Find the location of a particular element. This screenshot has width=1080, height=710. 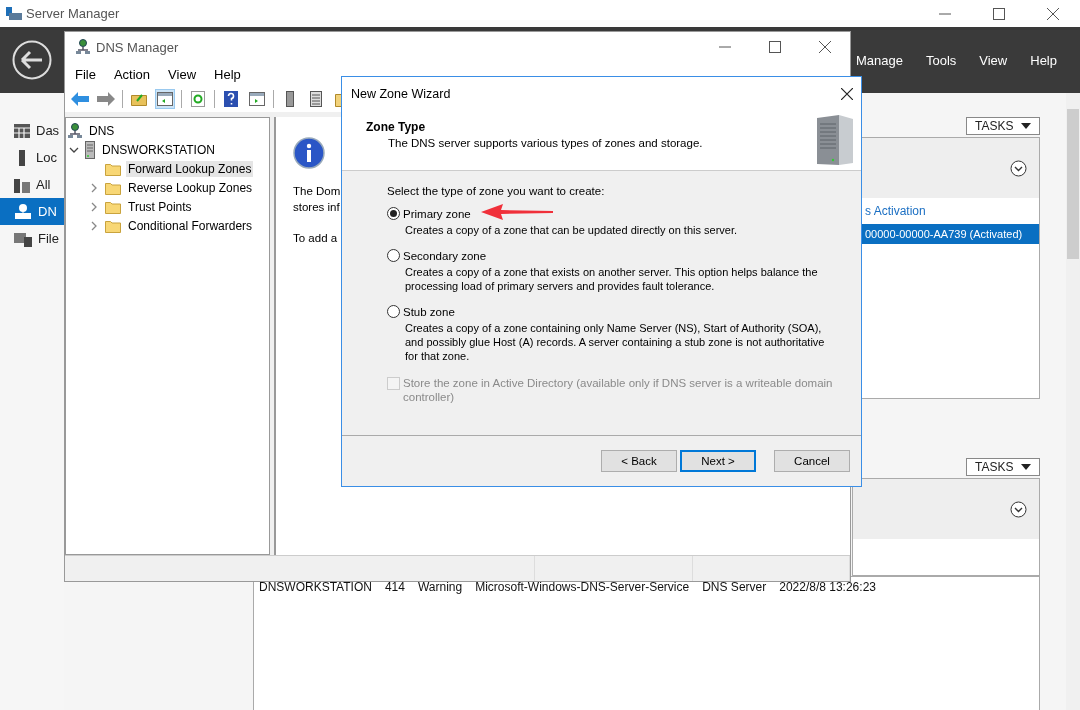

nav-item: File is located at coordinates (32, 238).